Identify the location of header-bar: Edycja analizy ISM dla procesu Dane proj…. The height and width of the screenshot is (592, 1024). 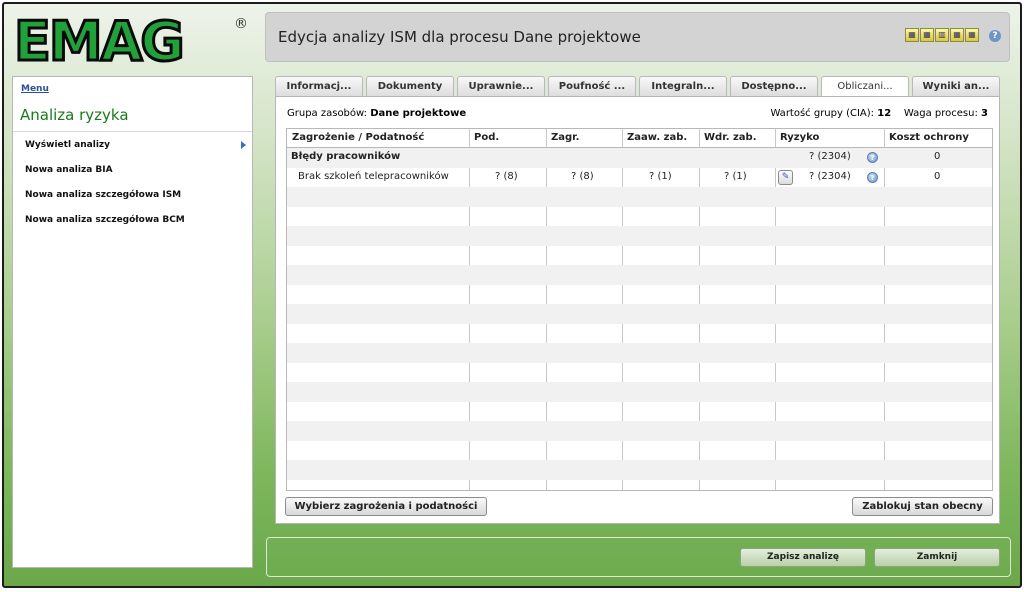
(637, 37).